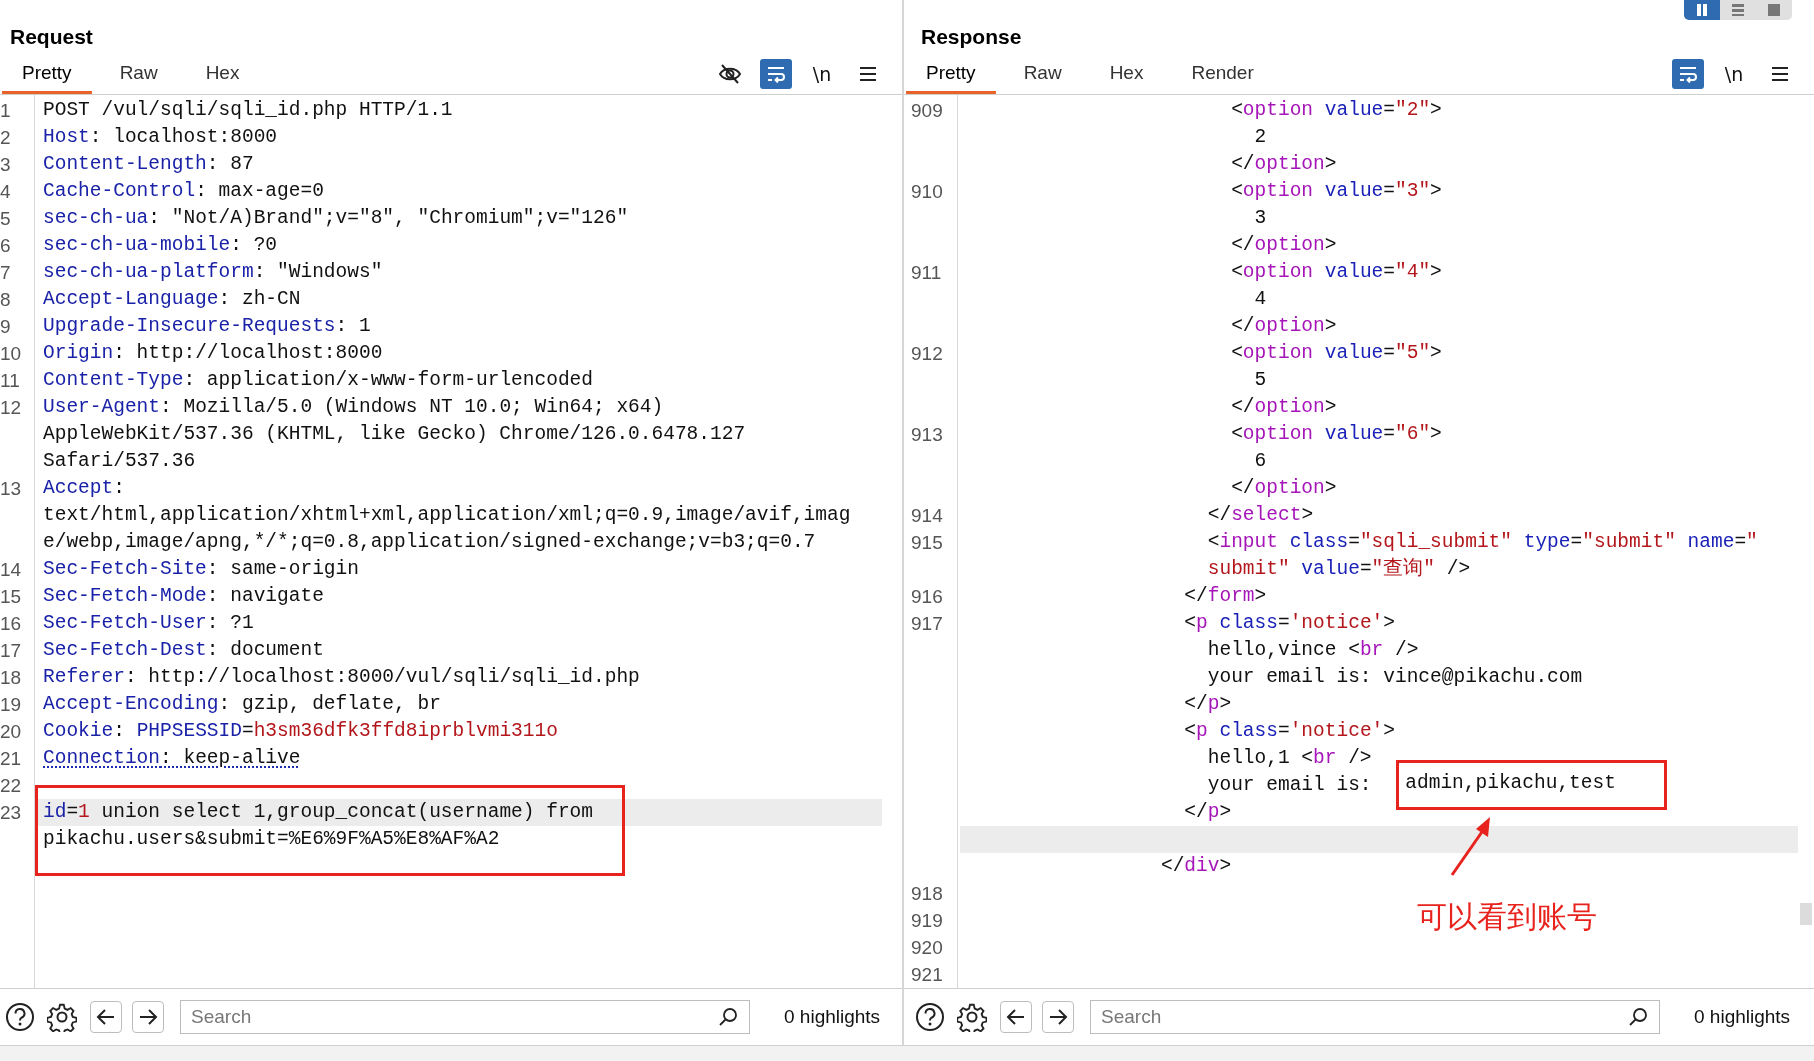  I want to click on code-line: </form>, so click(1225, 596).